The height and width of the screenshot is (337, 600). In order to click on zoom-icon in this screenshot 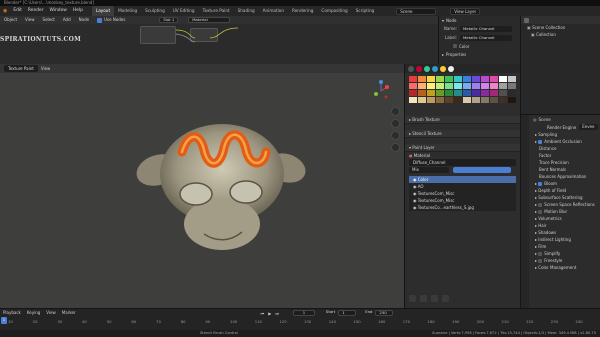, I will do `click(395, 111)`.